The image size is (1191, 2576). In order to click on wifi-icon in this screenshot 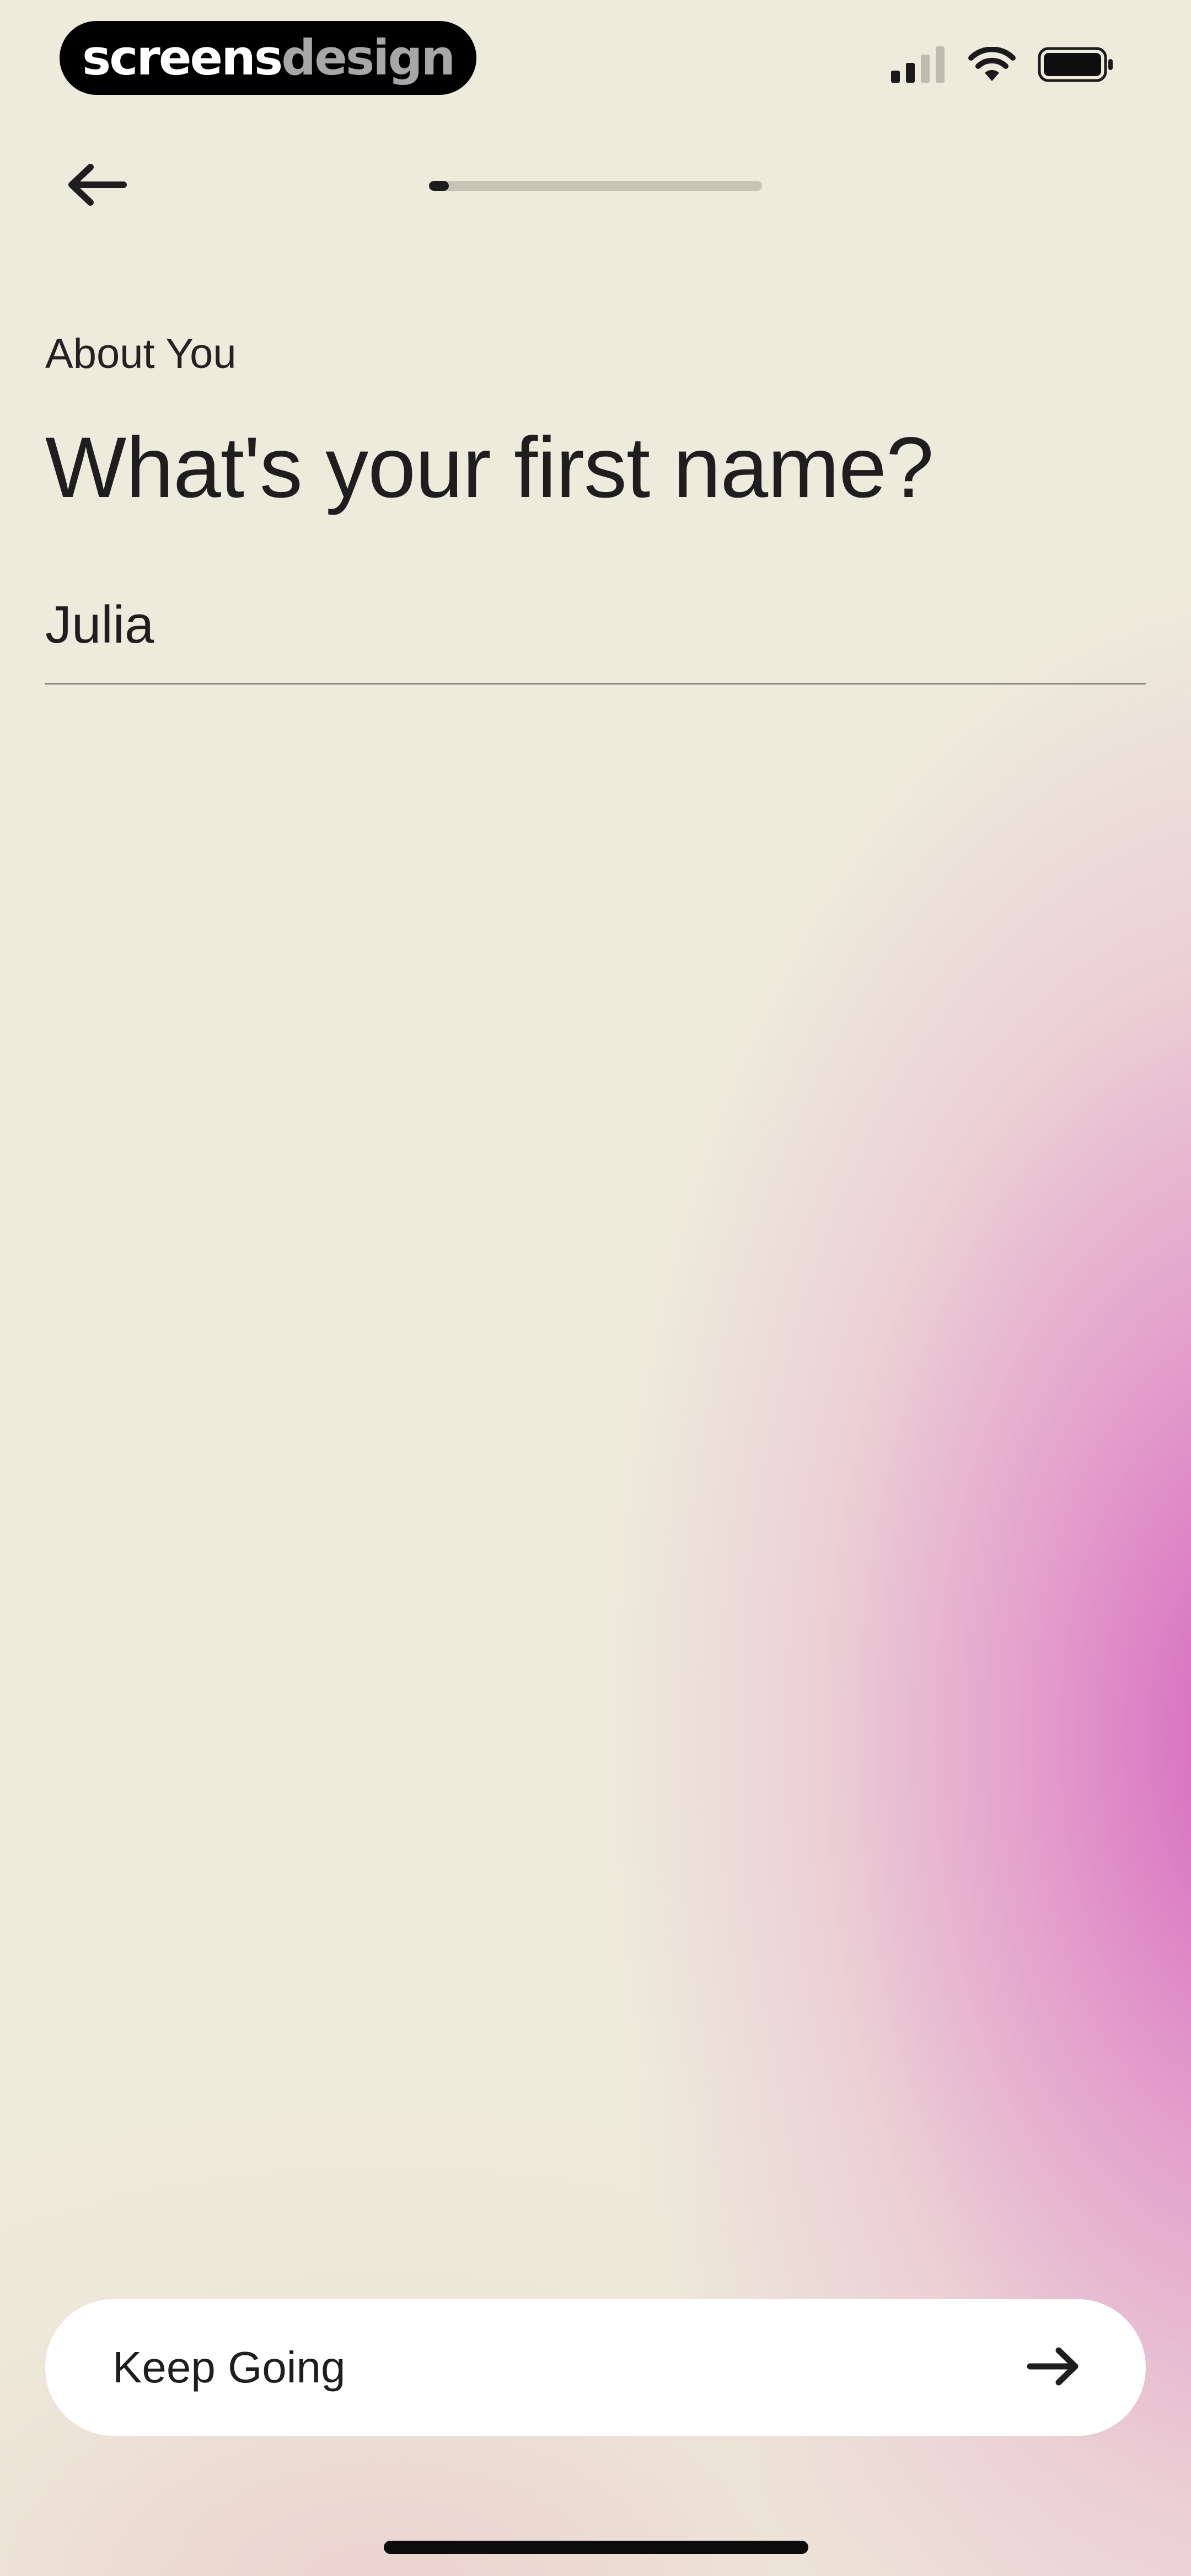, I will do `click(992, 64)`.